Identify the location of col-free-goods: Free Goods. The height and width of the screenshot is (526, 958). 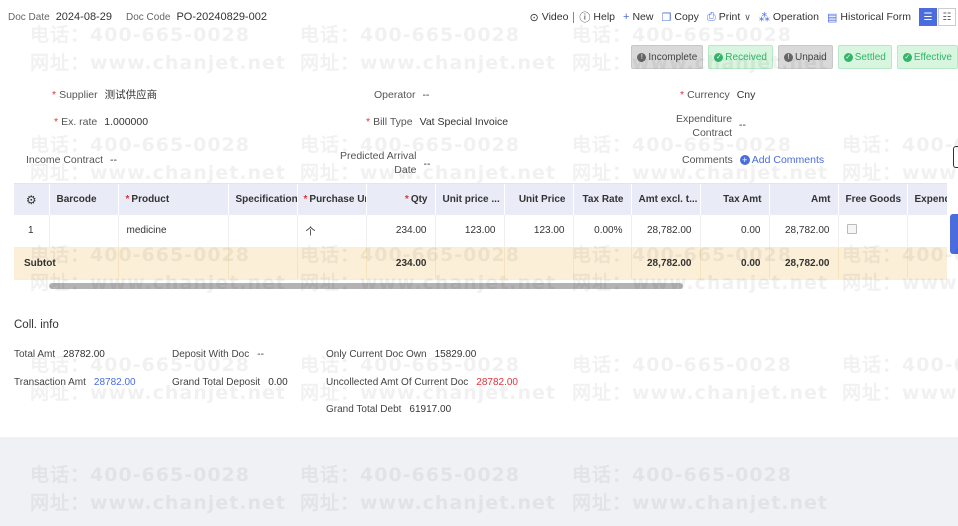
(873, 199).